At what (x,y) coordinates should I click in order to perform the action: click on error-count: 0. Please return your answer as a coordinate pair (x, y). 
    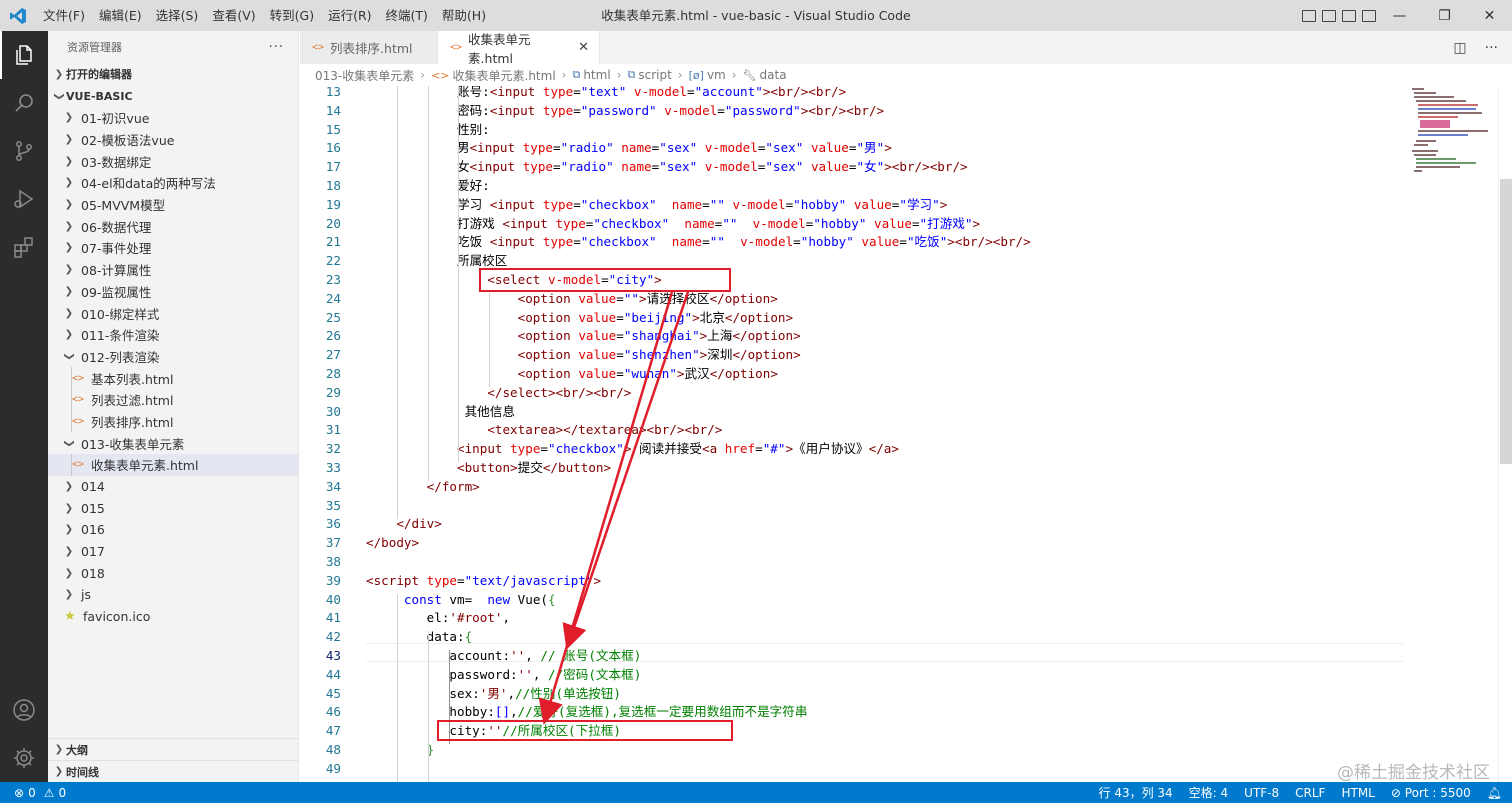
    Looking at the image, I should click on (32, 792).